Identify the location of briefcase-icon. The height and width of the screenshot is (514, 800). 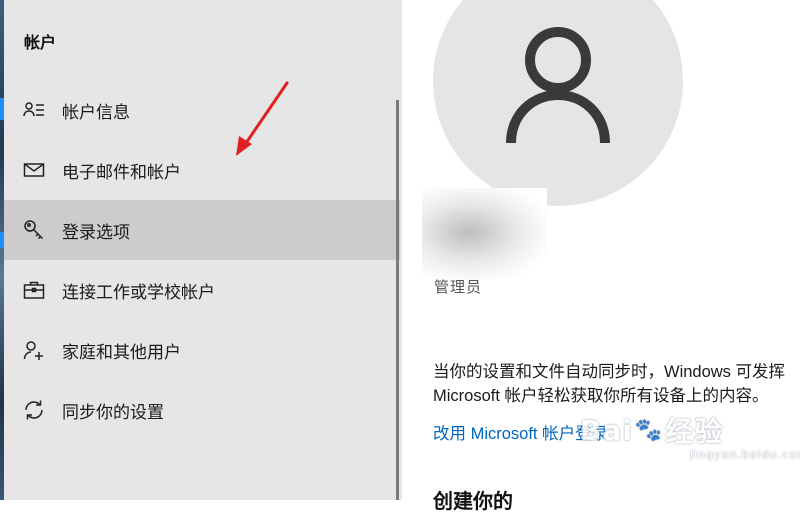
(34, 290).